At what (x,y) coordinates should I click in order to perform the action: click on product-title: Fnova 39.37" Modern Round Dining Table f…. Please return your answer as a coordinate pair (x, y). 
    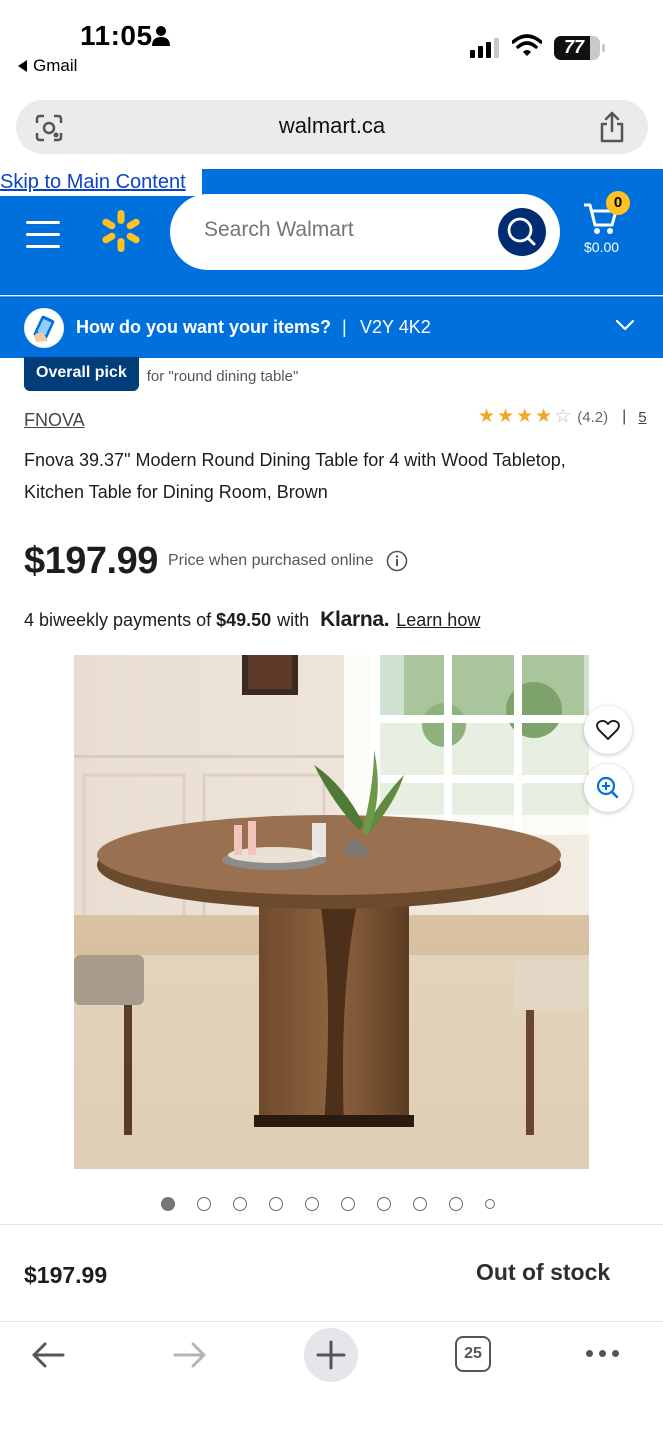
    Looking at the image, I should click on (295, 476).